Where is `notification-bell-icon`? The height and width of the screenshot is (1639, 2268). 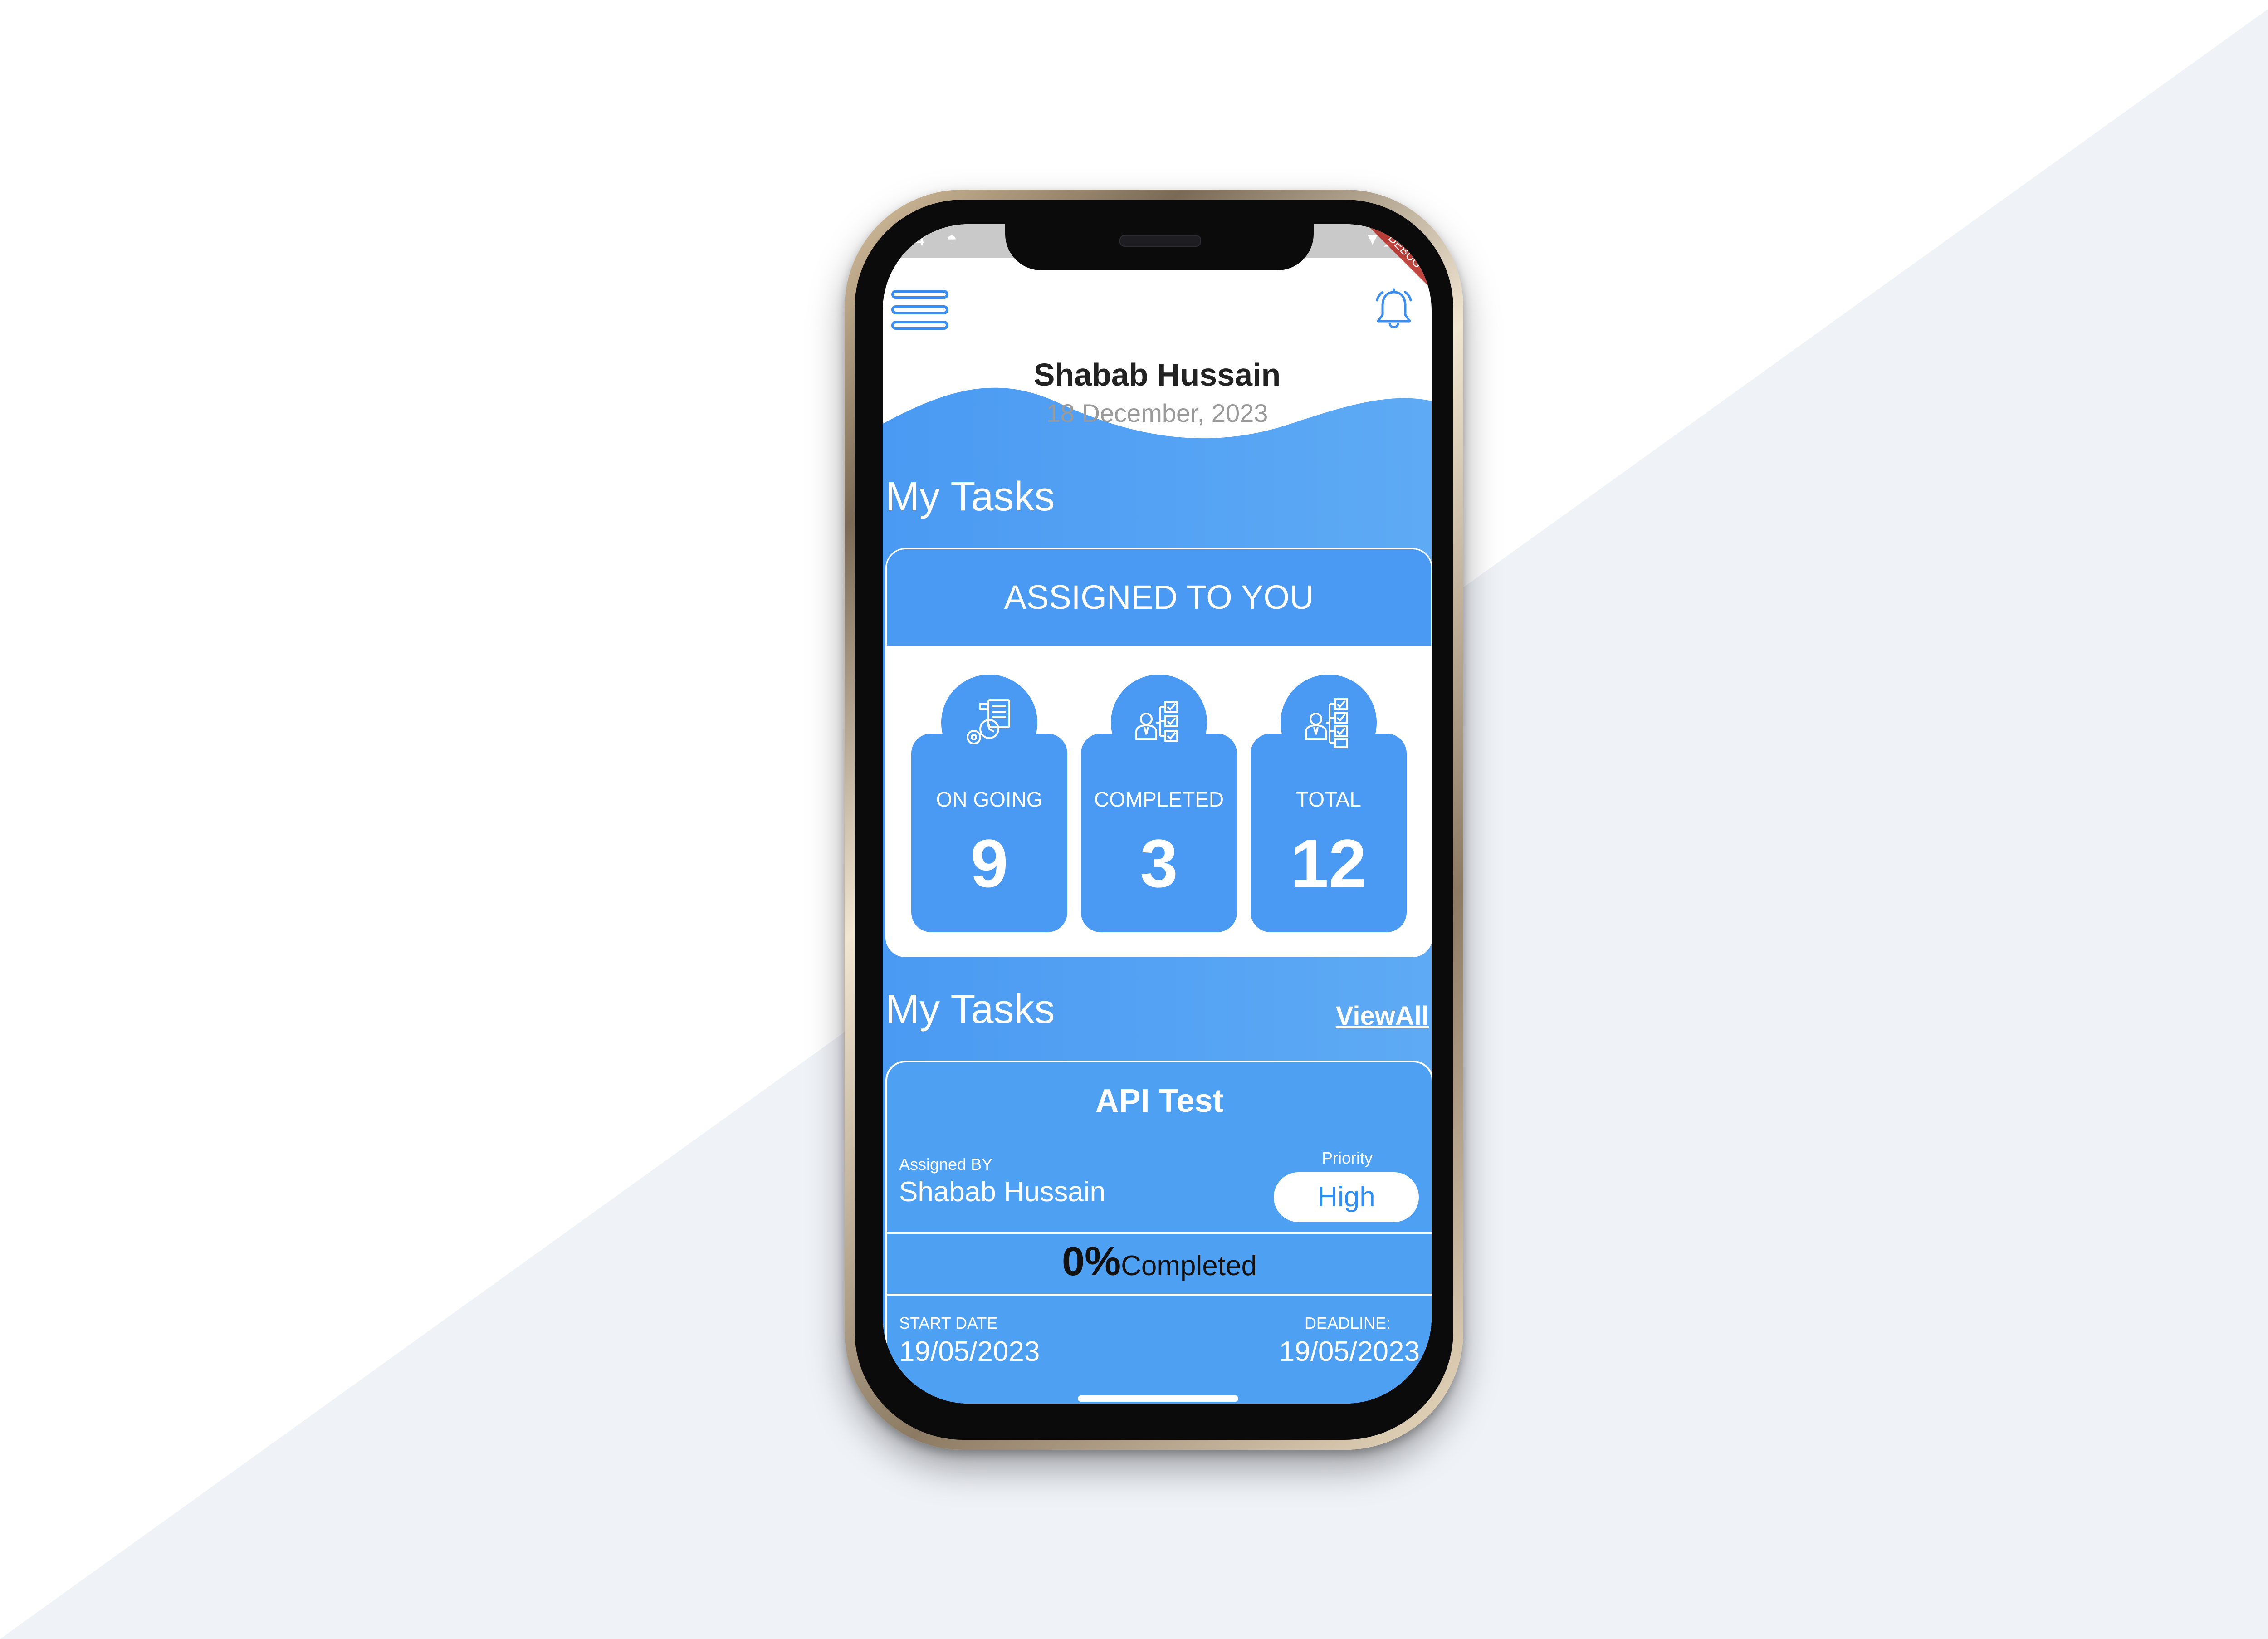 notification-bell-icon is located at coordinates (1394, 309).